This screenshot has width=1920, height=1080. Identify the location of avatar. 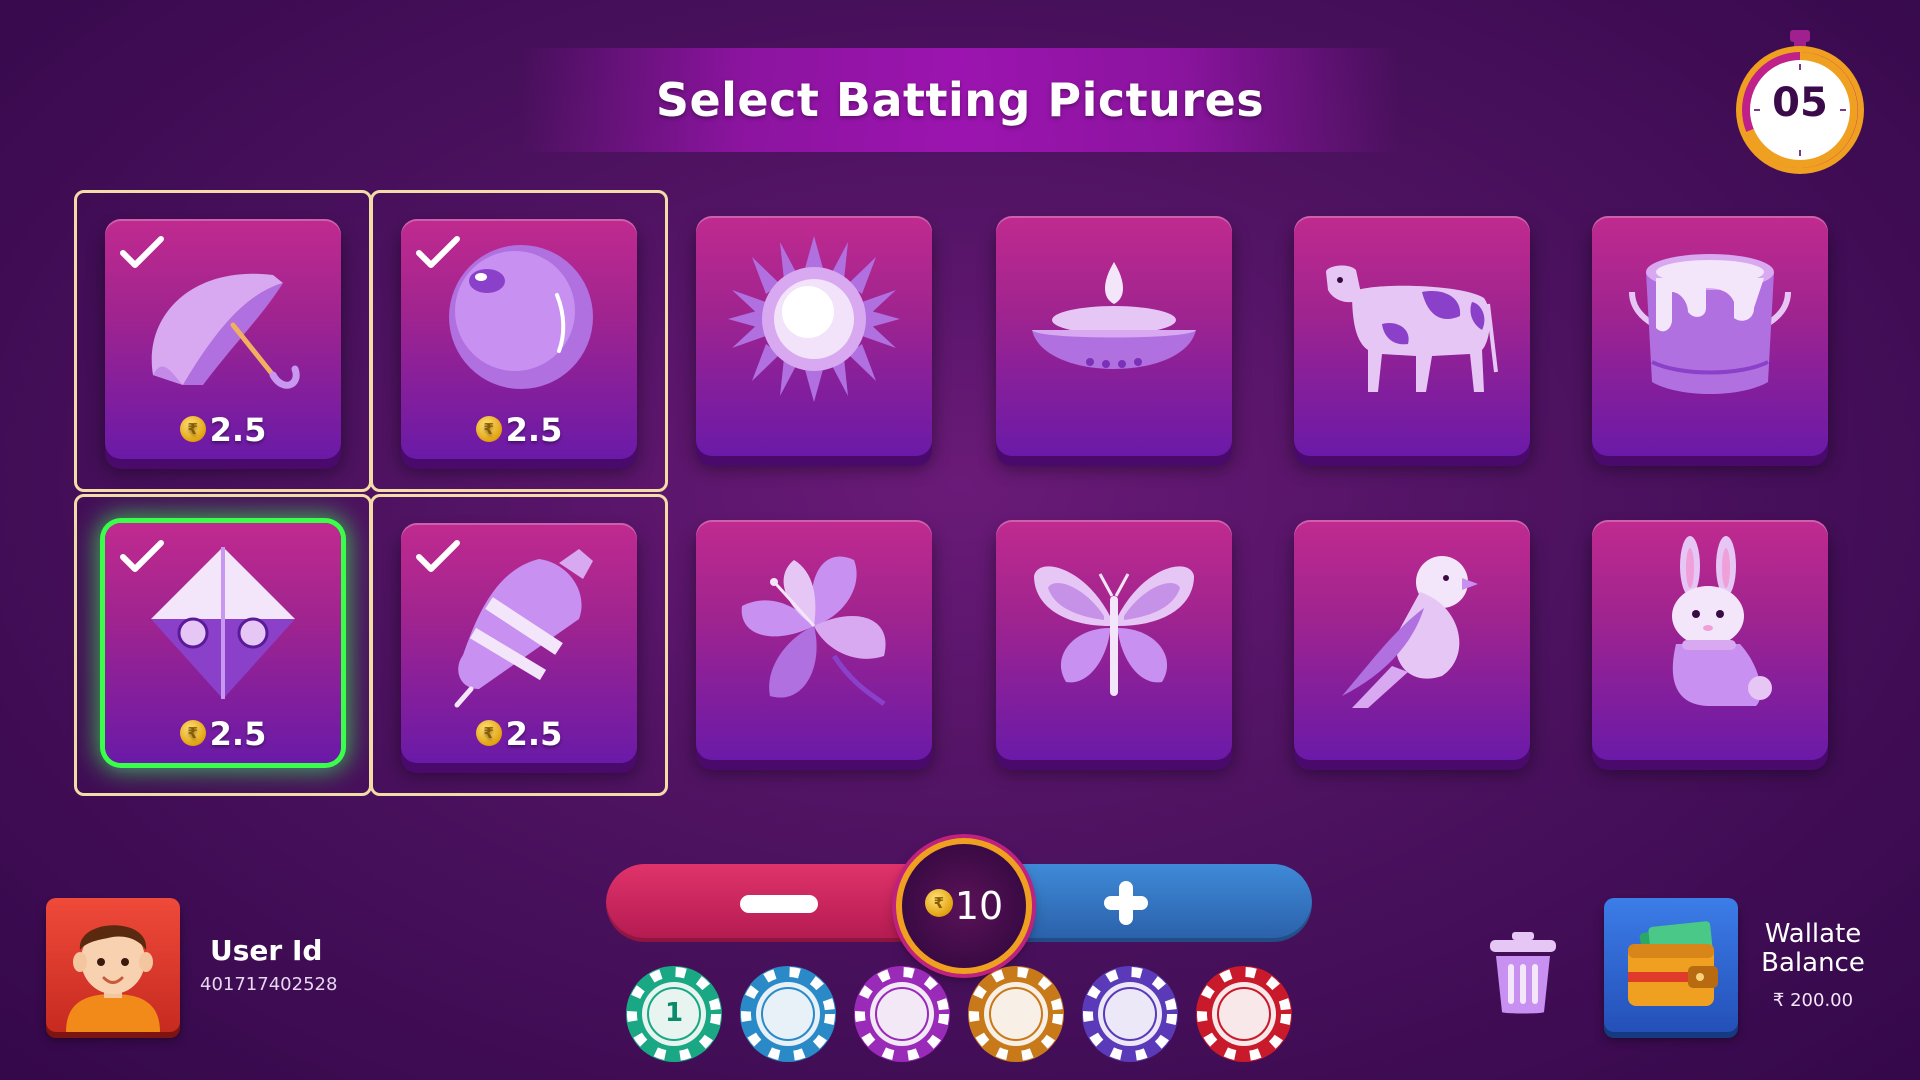
(113, 965).